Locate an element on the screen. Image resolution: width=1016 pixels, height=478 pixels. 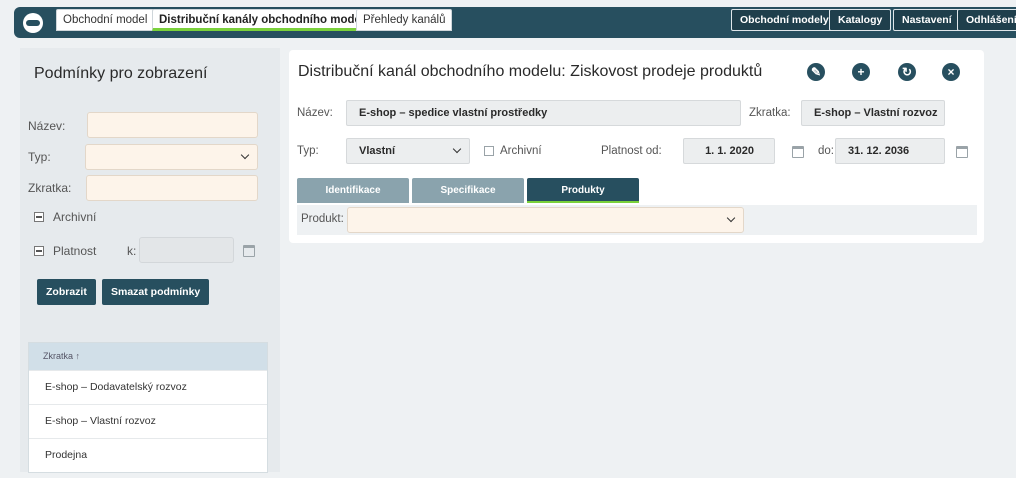
copy-icon: ↻ is located at coordinates (907, 72).